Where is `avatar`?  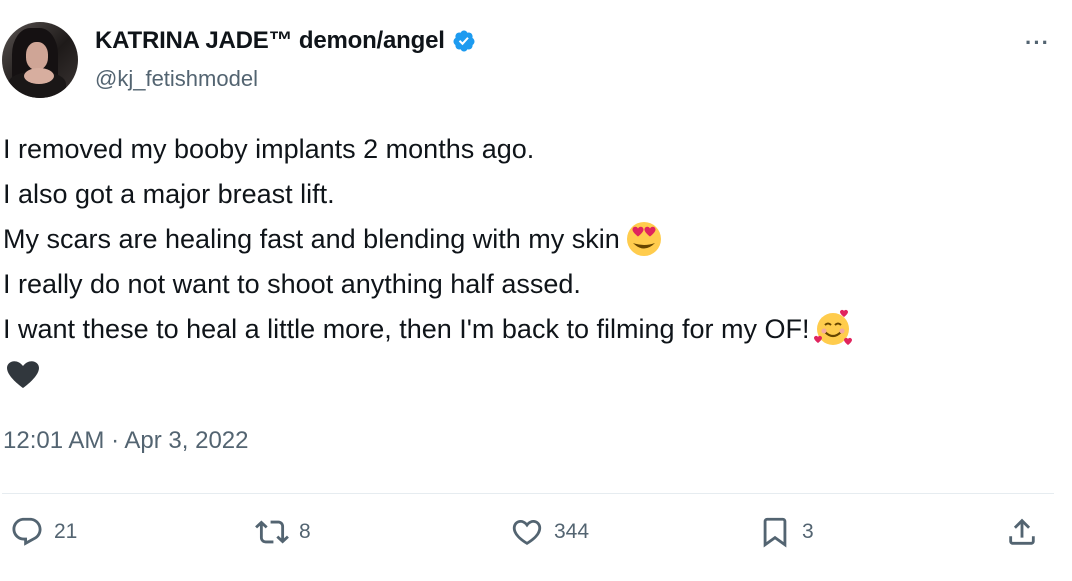
avatar is located at coordinates (40, 60).